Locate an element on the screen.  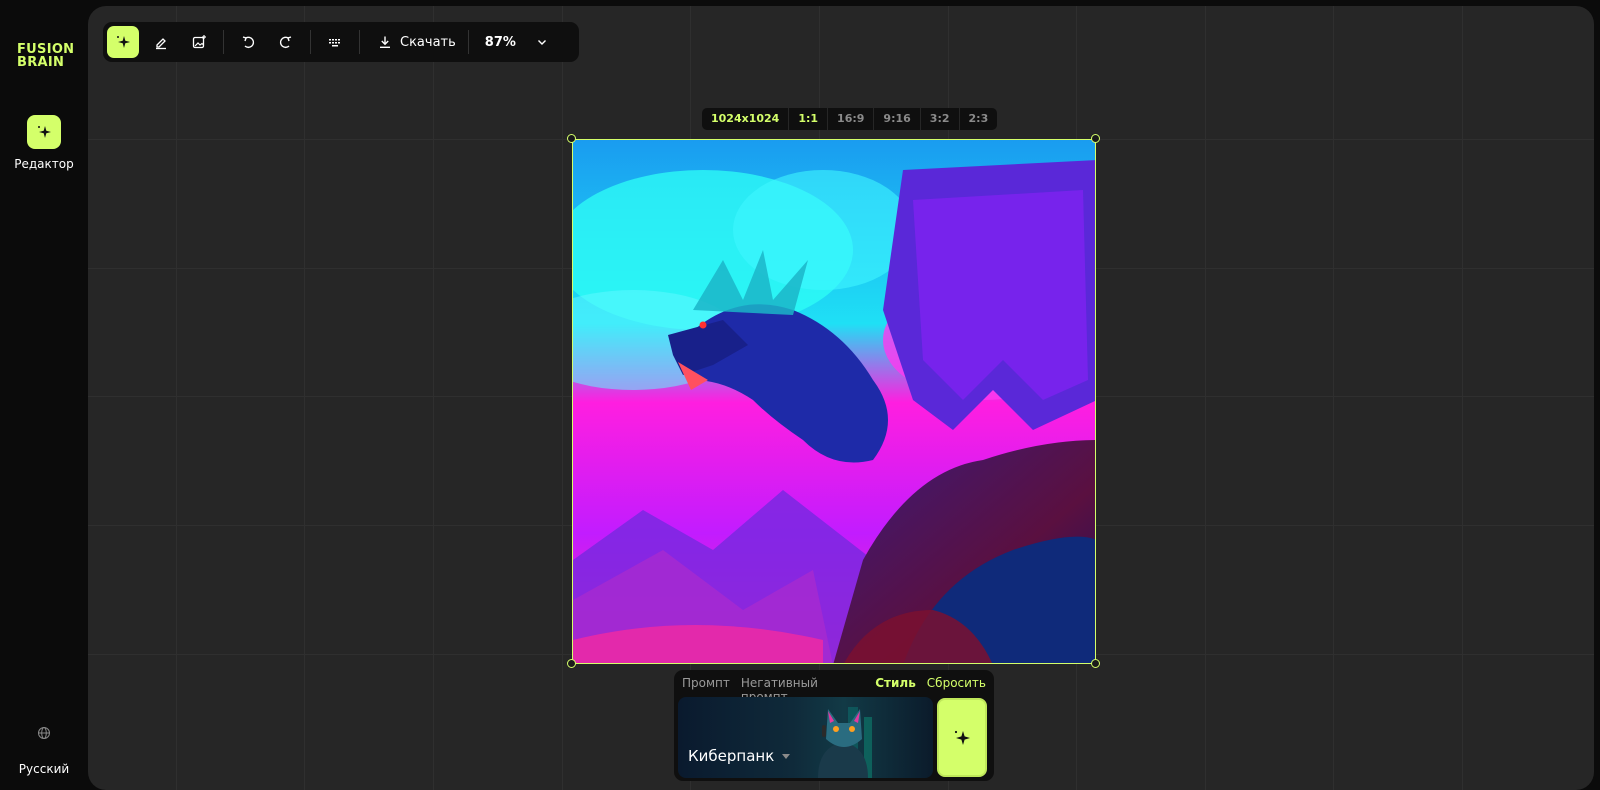
logo-line-2: BRAIN is located at coordinates (41, 62).